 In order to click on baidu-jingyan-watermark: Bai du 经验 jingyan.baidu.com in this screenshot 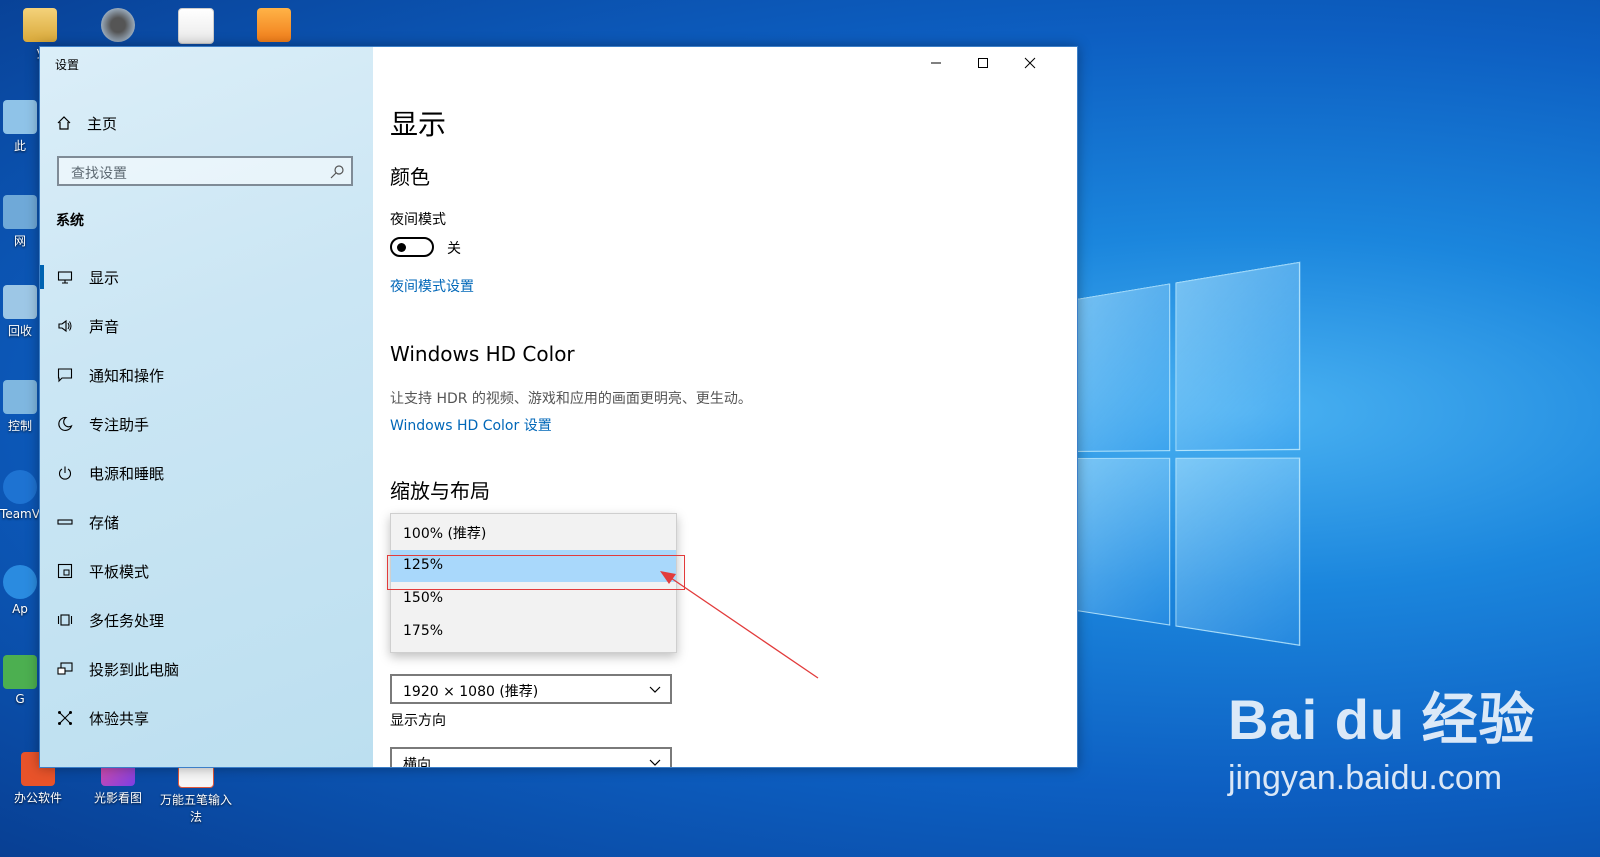, I will do `click(1382, 743)`.